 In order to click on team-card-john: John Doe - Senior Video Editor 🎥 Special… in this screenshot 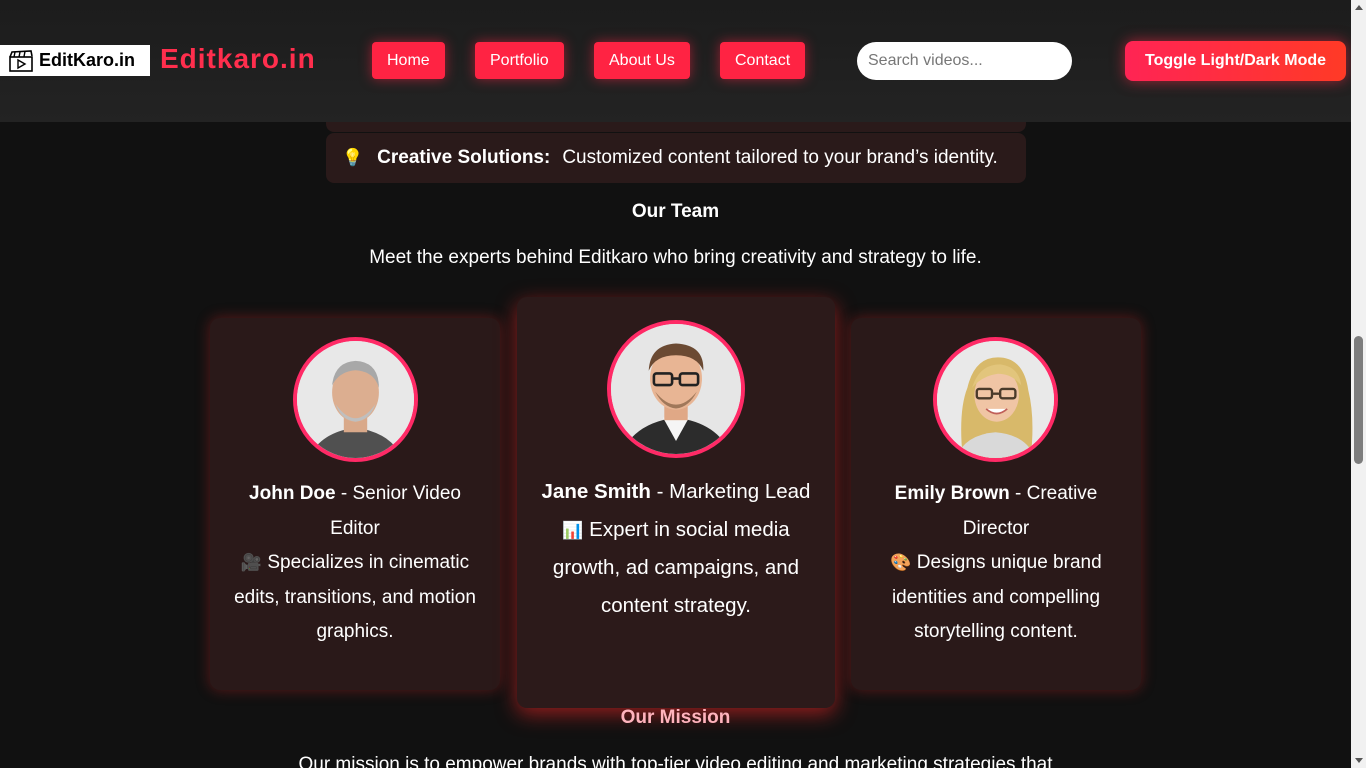, I will do `click(355, 504)`.